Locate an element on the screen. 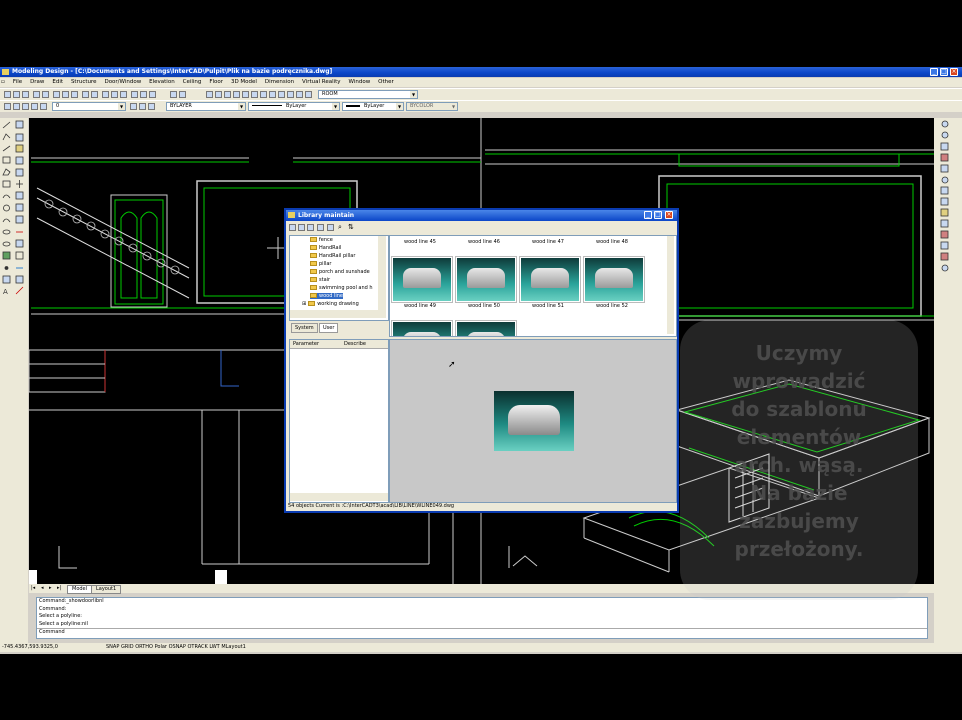 The width and height of the screenshot is (962, 720). binoculars-icon: ⌕ is located at coordinates (340, 227).